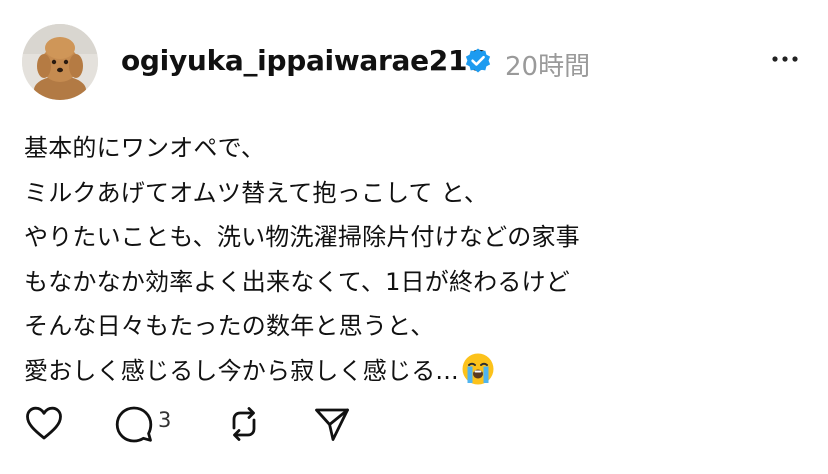 The height and width of the screenshot is (474, 828). I want to click on like-button, so click(44, 424).